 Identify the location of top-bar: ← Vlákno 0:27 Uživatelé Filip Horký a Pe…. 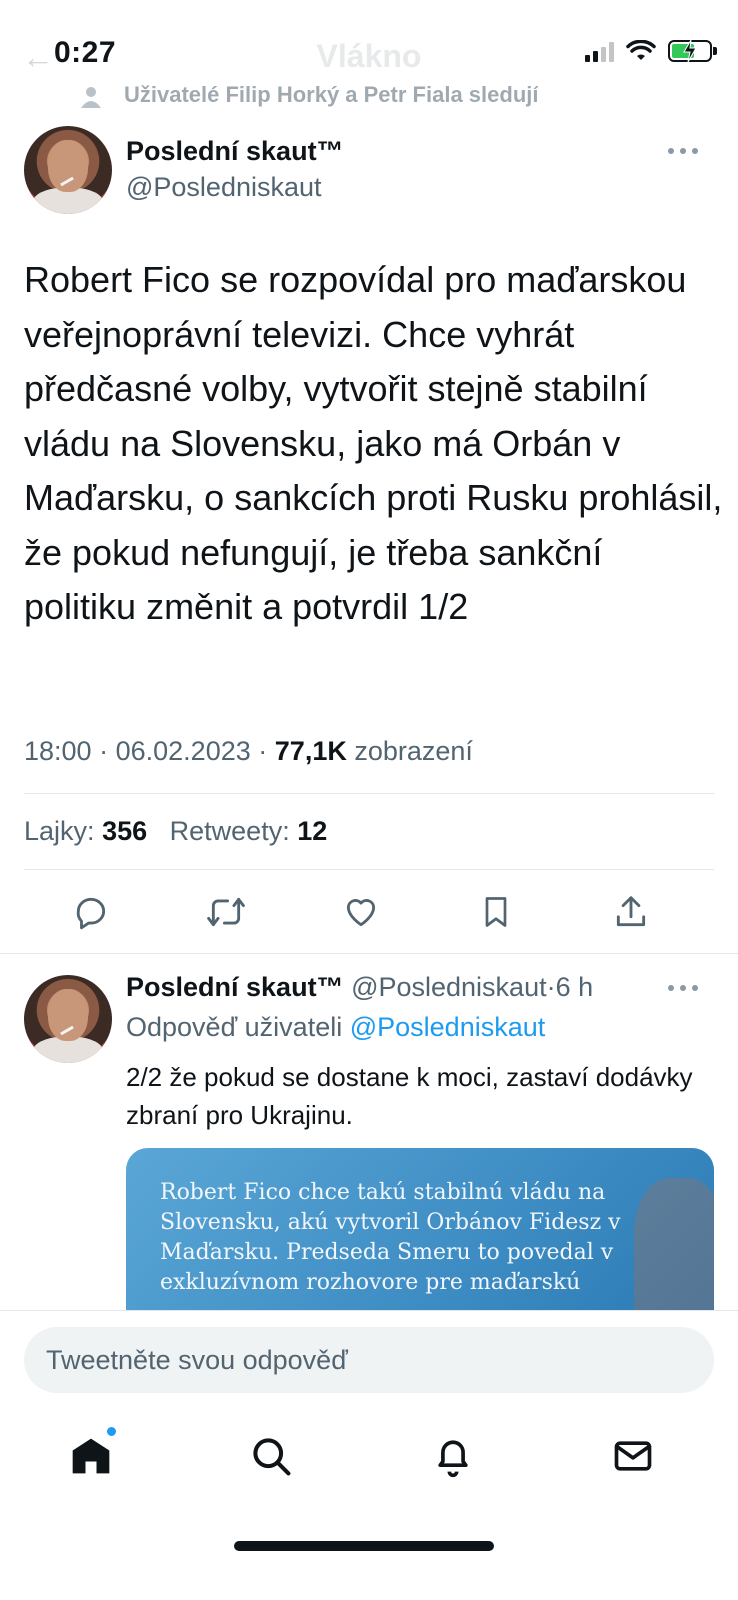
(369, 54).